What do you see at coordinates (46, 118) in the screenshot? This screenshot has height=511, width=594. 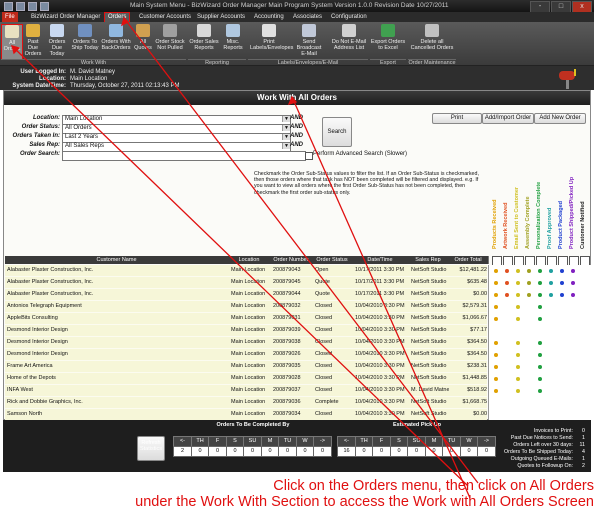 I see `location-filter-label: Location:` at bounding box center [46, 118].